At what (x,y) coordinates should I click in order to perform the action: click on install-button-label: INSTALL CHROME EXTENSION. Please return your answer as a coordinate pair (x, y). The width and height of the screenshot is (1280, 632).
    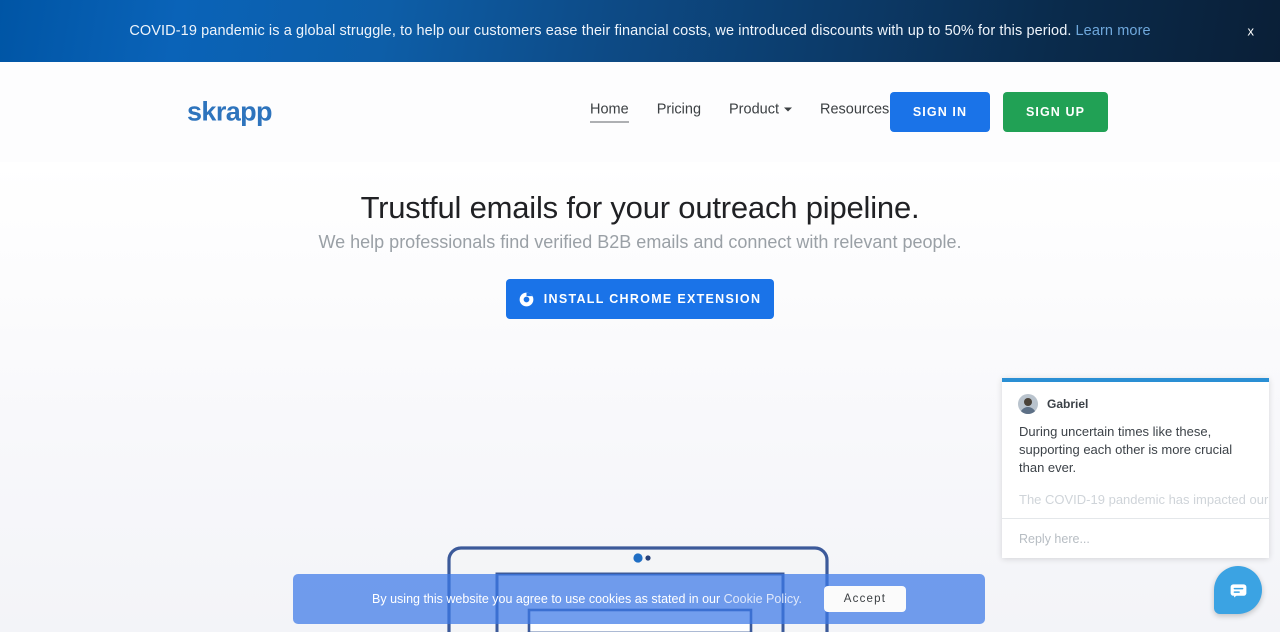
    Looking at the image, I should click on (652, 299).